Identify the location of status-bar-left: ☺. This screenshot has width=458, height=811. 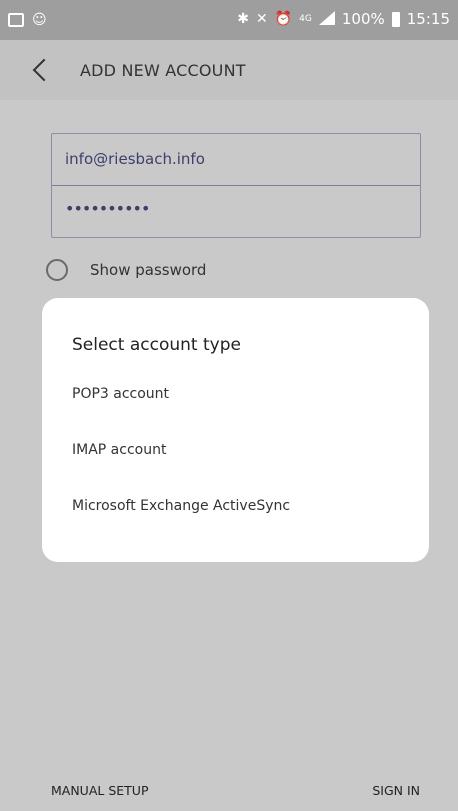
(27, 20).